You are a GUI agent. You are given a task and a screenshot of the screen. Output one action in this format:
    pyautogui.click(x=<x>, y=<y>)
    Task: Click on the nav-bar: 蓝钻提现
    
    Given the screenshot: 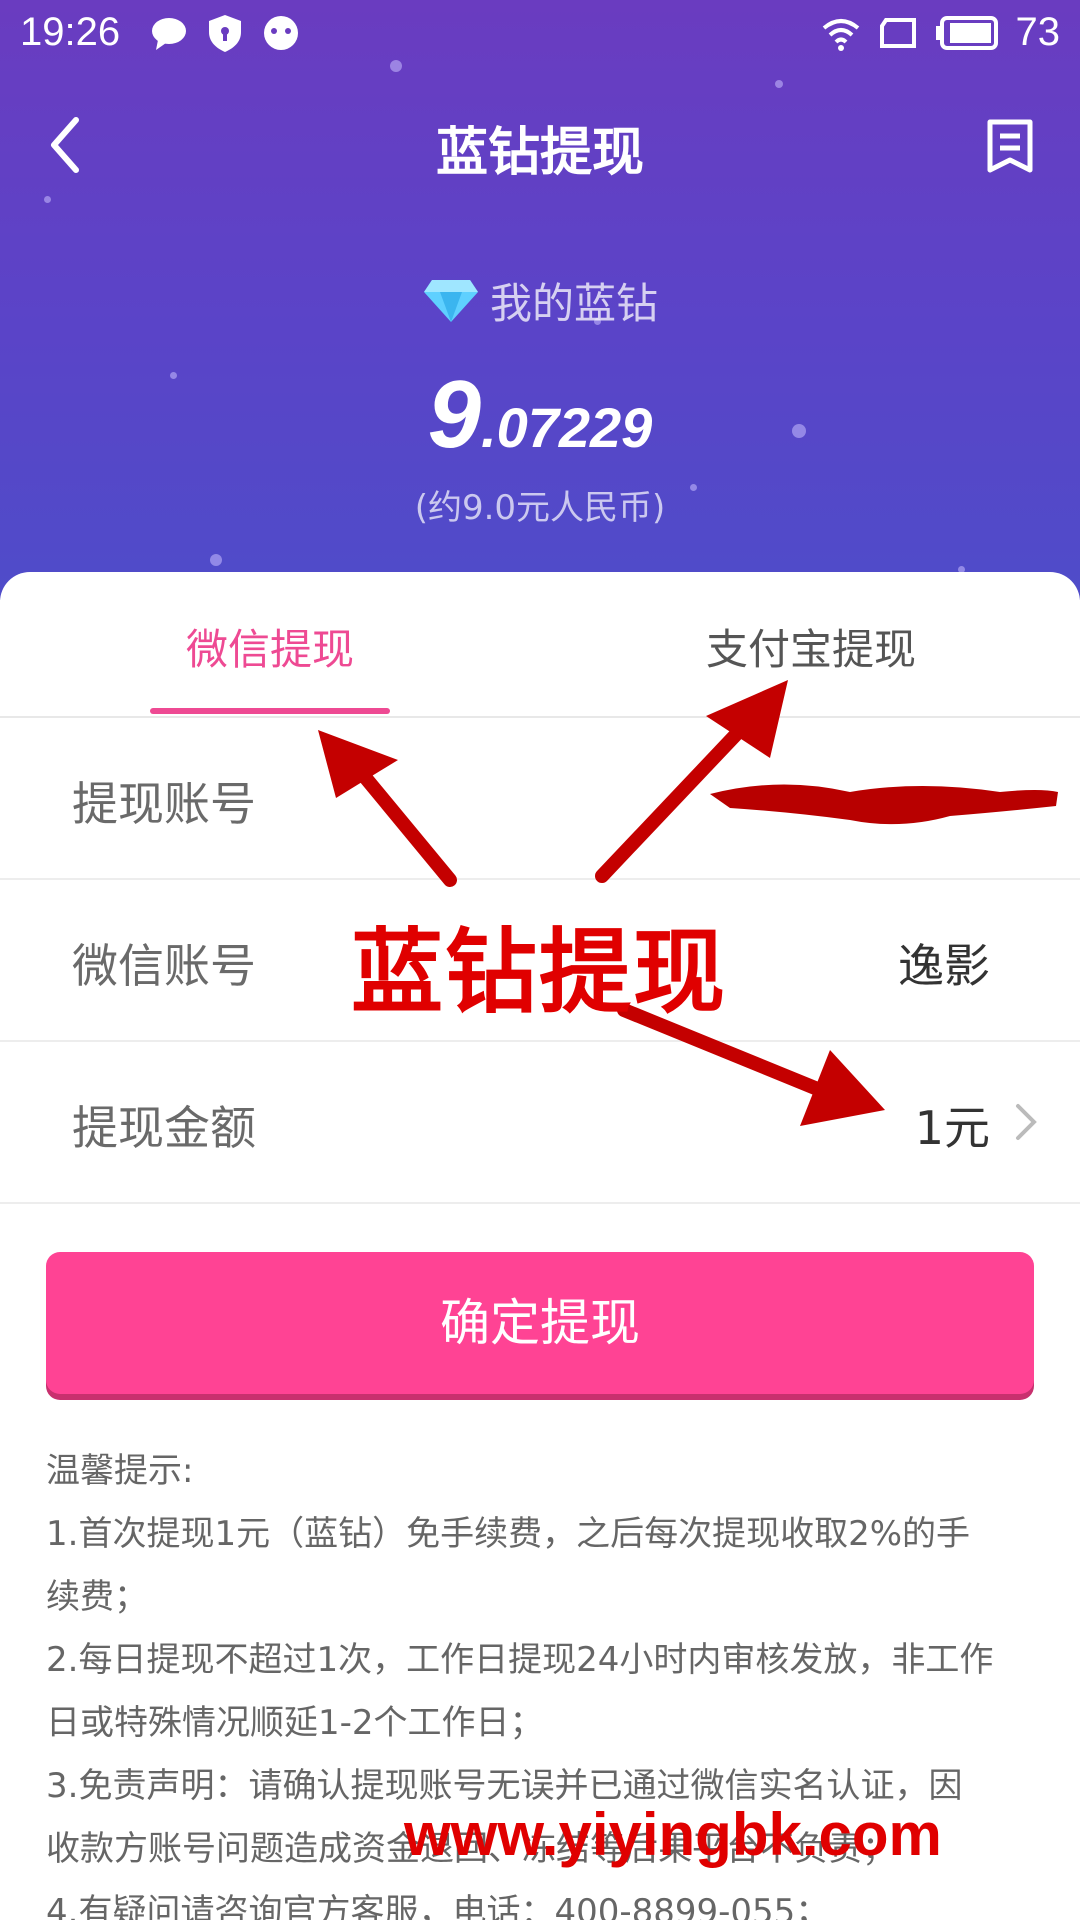 What is the action you would take?
    pyautogui.click(x=540, y=145)
    